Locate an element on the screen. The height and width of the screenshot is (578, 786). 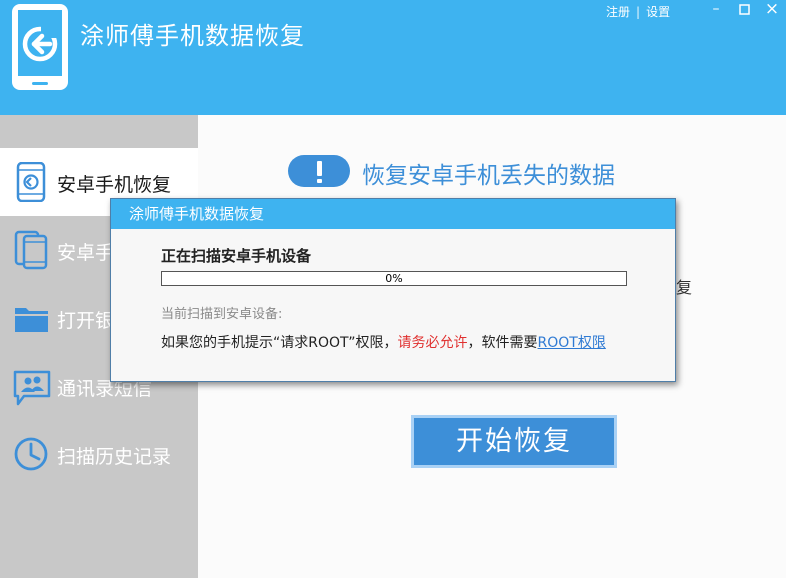
maximize-icon is located at coordinates (744, 9).